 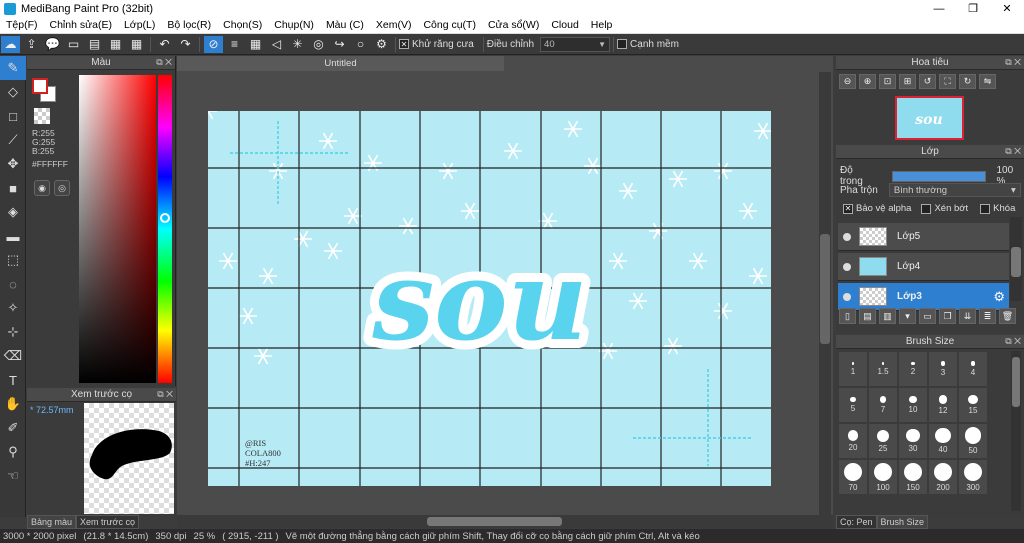 What do you see at coordinates (165, 229) in the screenshot?
I see `hue-slider` at bounding box center [165, 229].